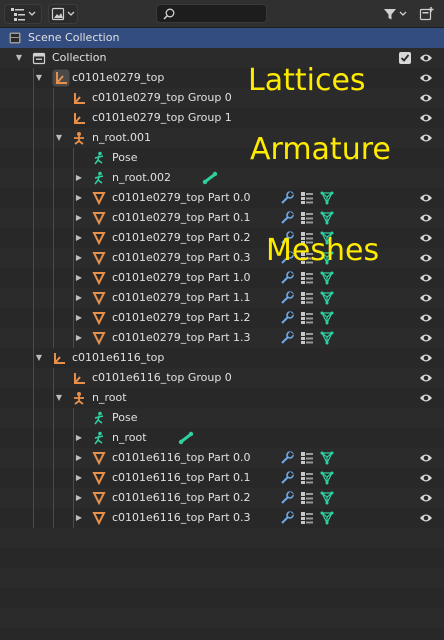 The image size is (444, 640). Describe the element at coordinates (222, 198) in the screenshot. I see `mesh-row: ▶ c0101e0279_top Part 0.0` at that location.